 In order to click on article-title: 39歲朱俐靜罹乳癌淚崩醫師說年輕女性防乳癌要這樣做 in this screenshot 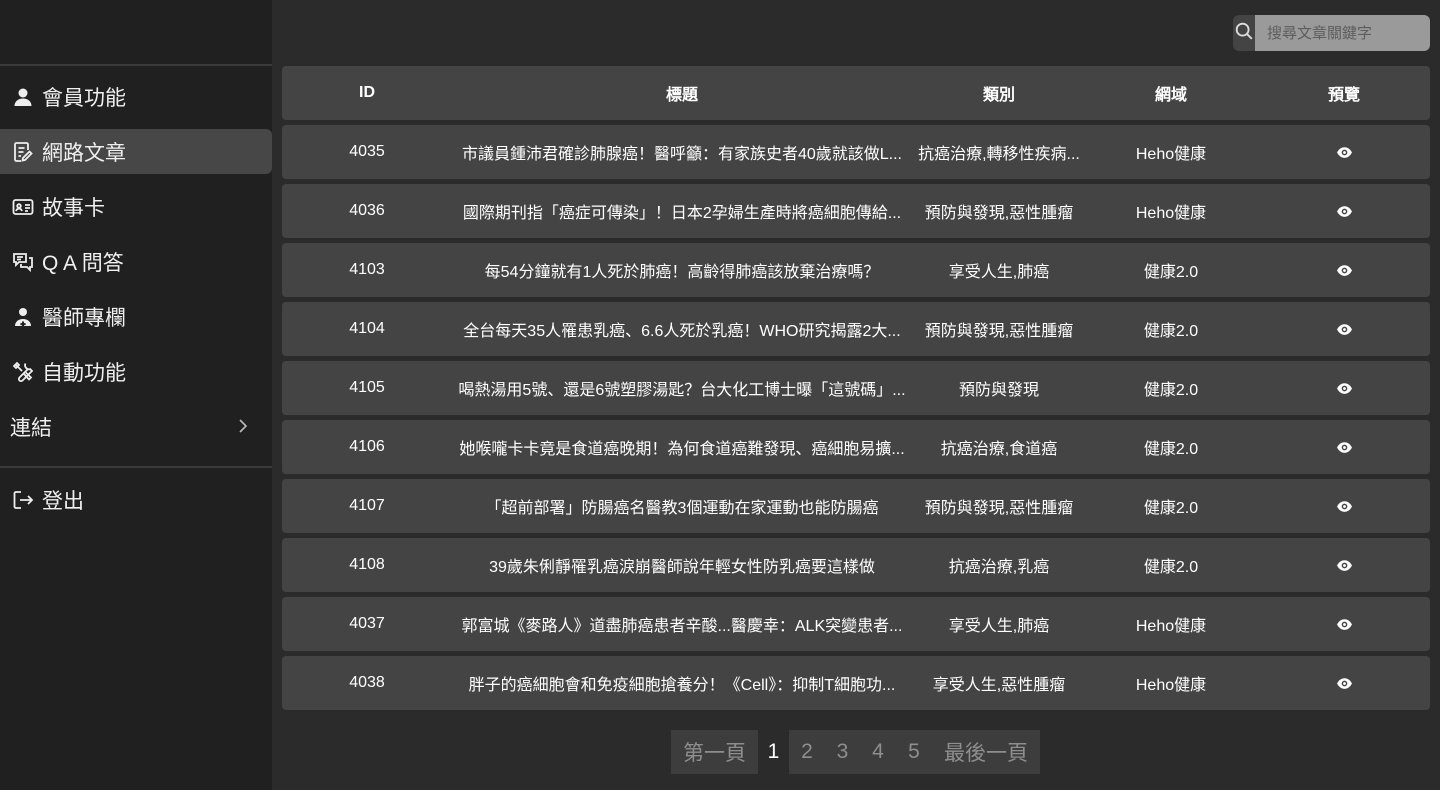, I will do `click(682, 567)`.